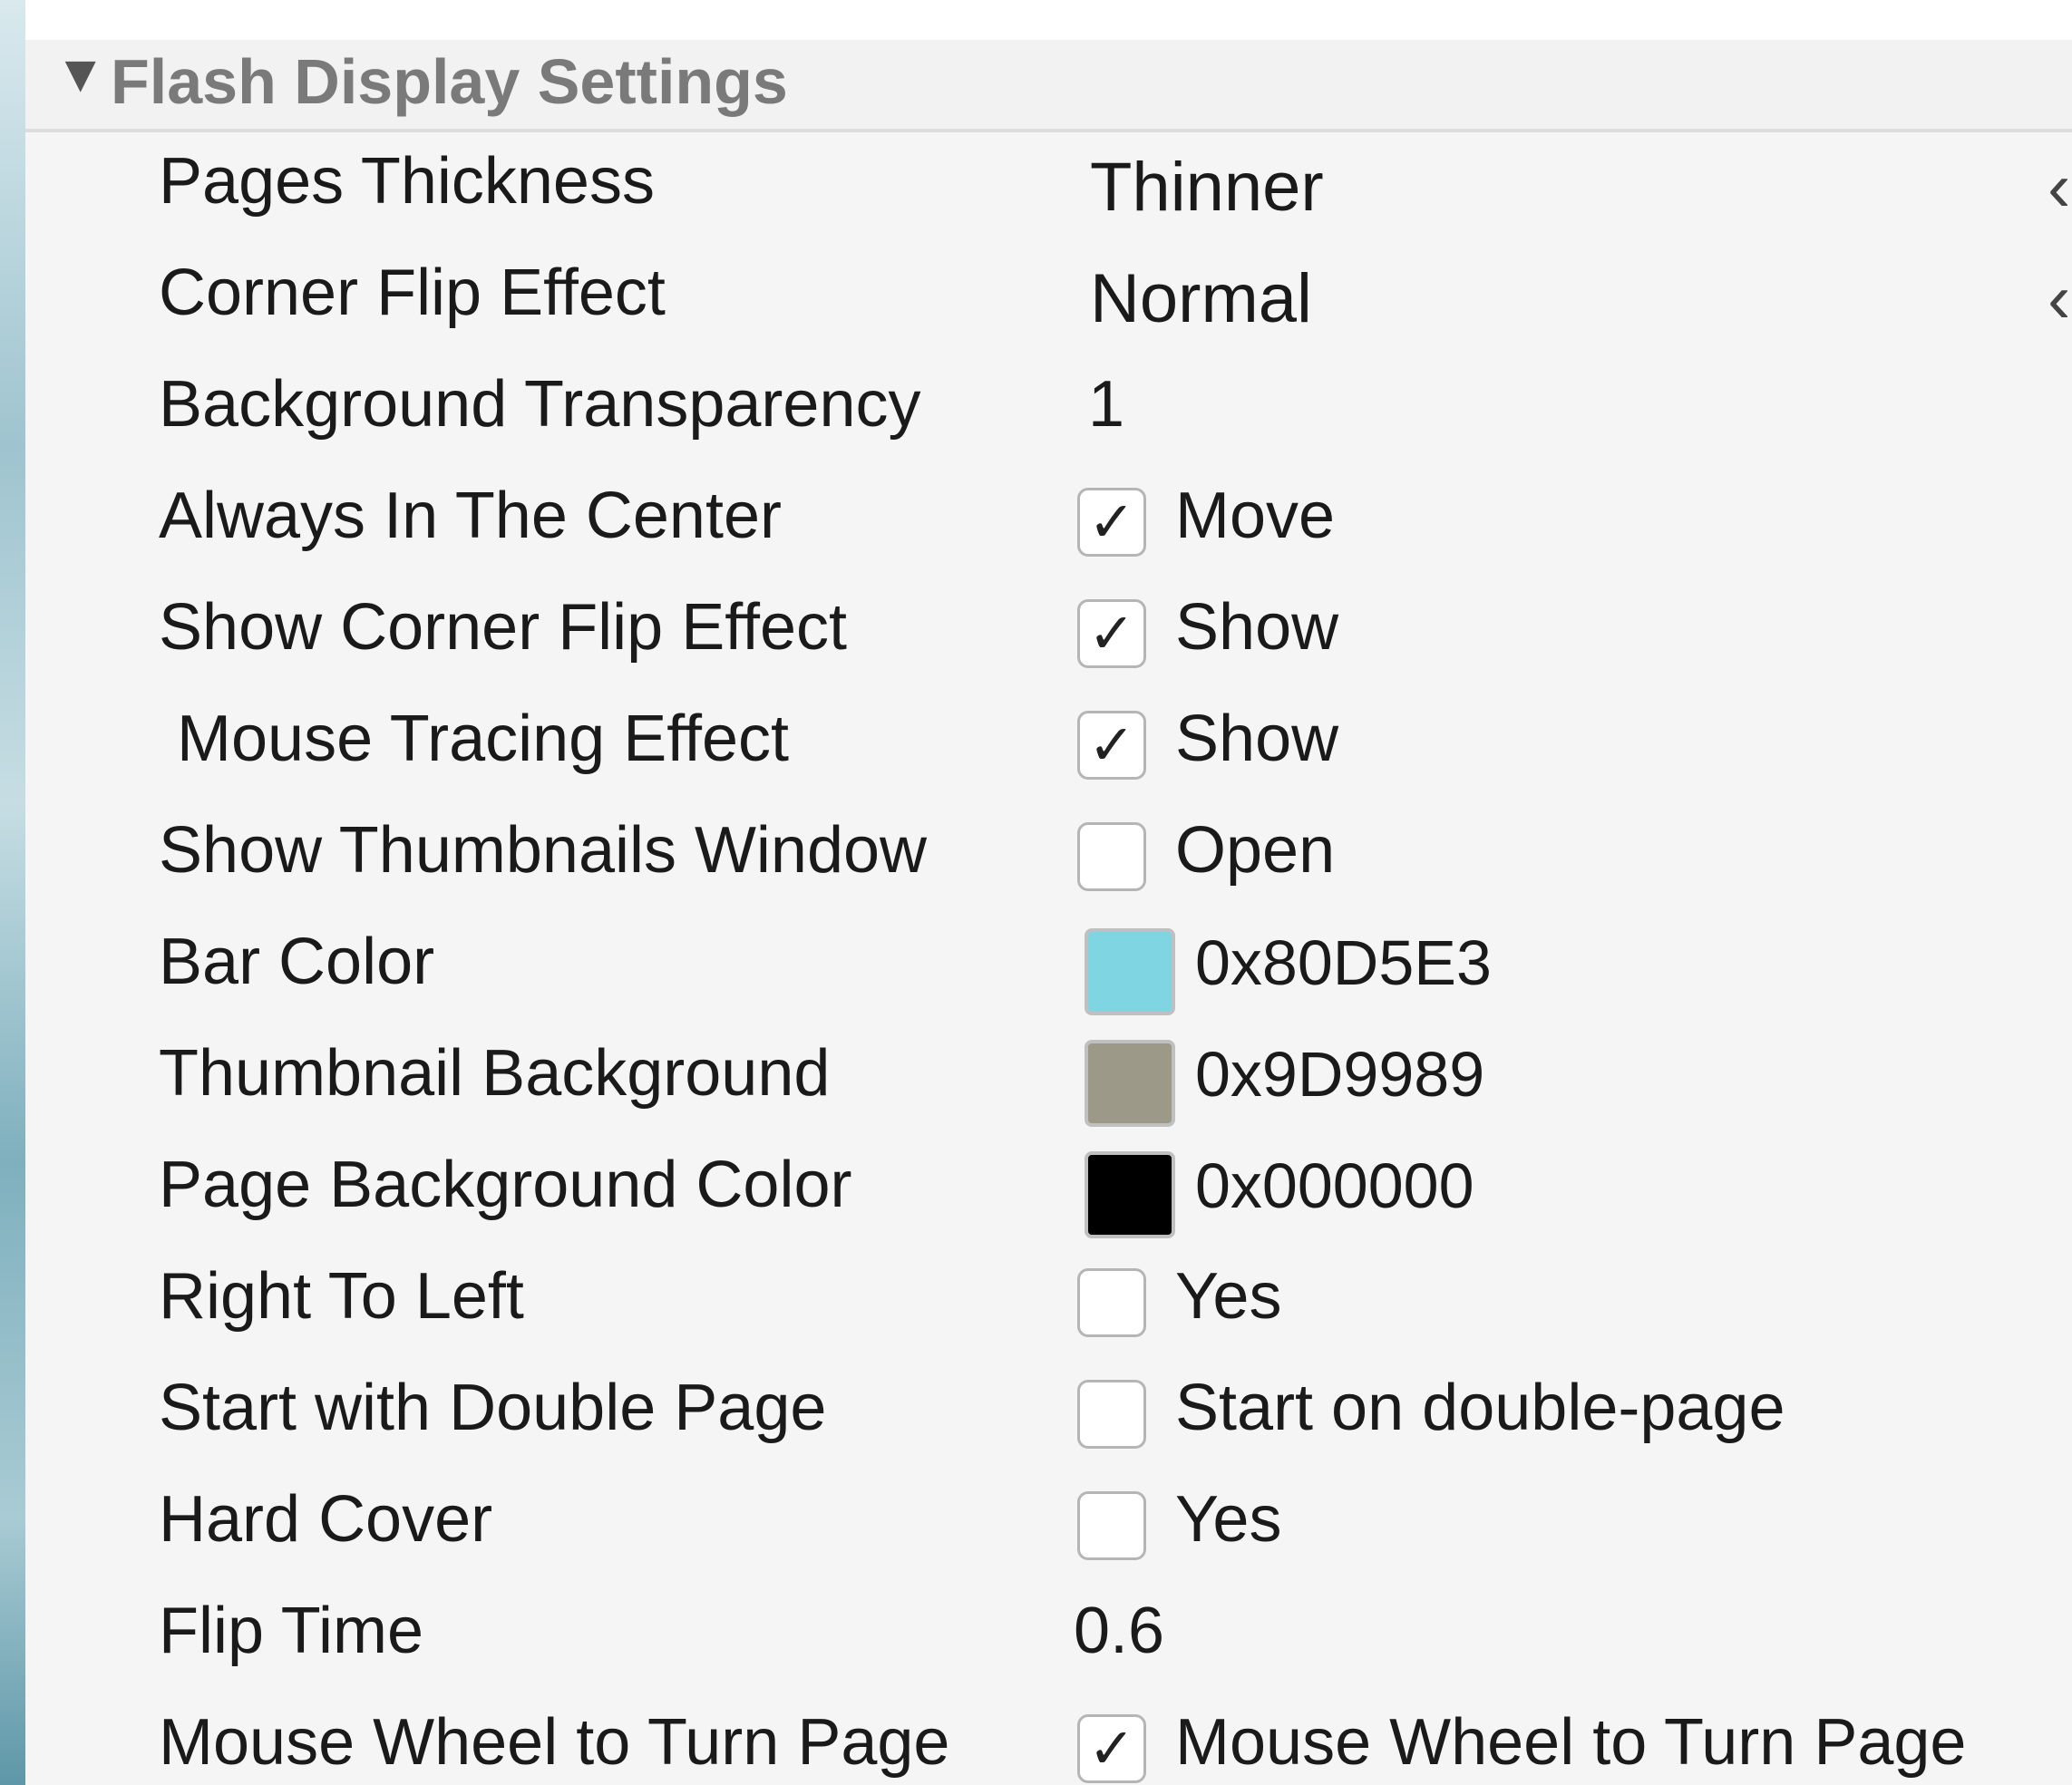 This screenshot has height=1785, width=2072. What do you see at coordinates (495, 1073) in the screenshot?
I see `setting-label: Thumbnail Background` at bounding box center [495, 1073].